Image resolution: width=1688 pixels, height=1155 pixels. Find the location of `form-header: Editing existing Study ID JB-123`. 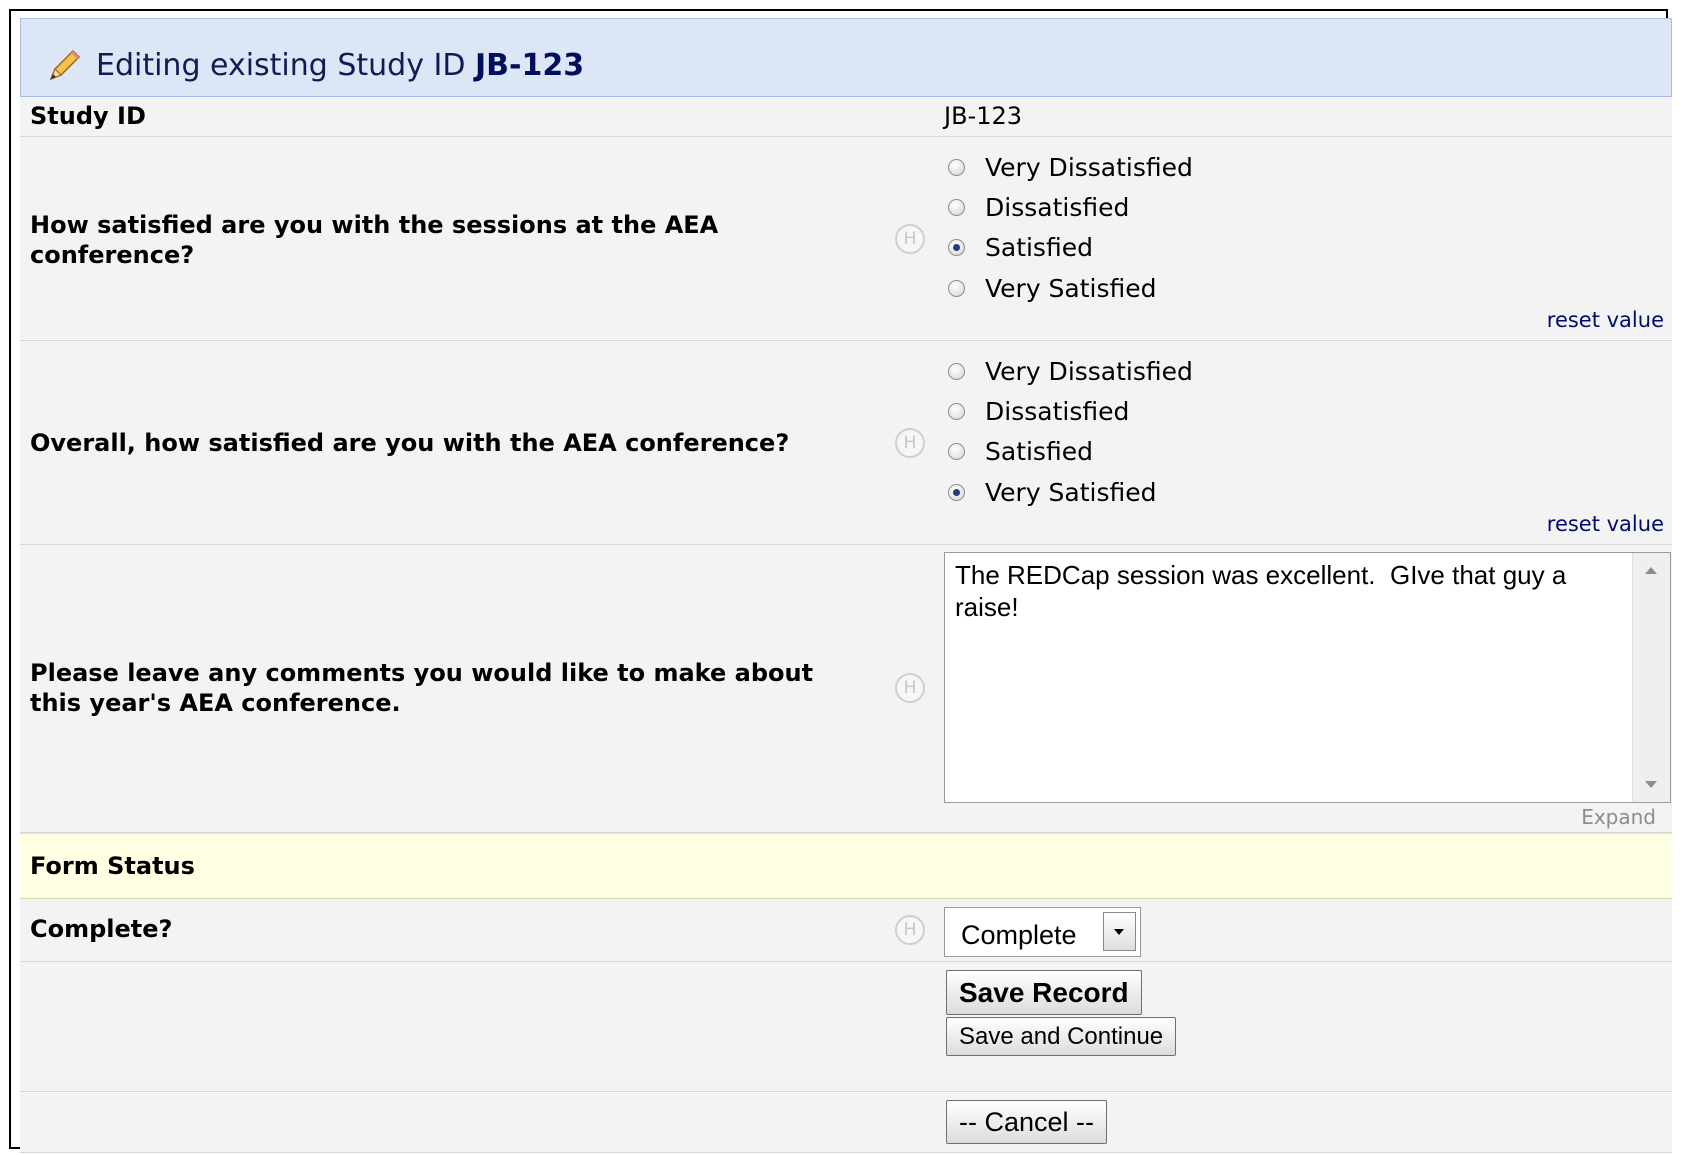

form-header: Editing existing Study ID JB-123 is located at coordinates (846, 57).